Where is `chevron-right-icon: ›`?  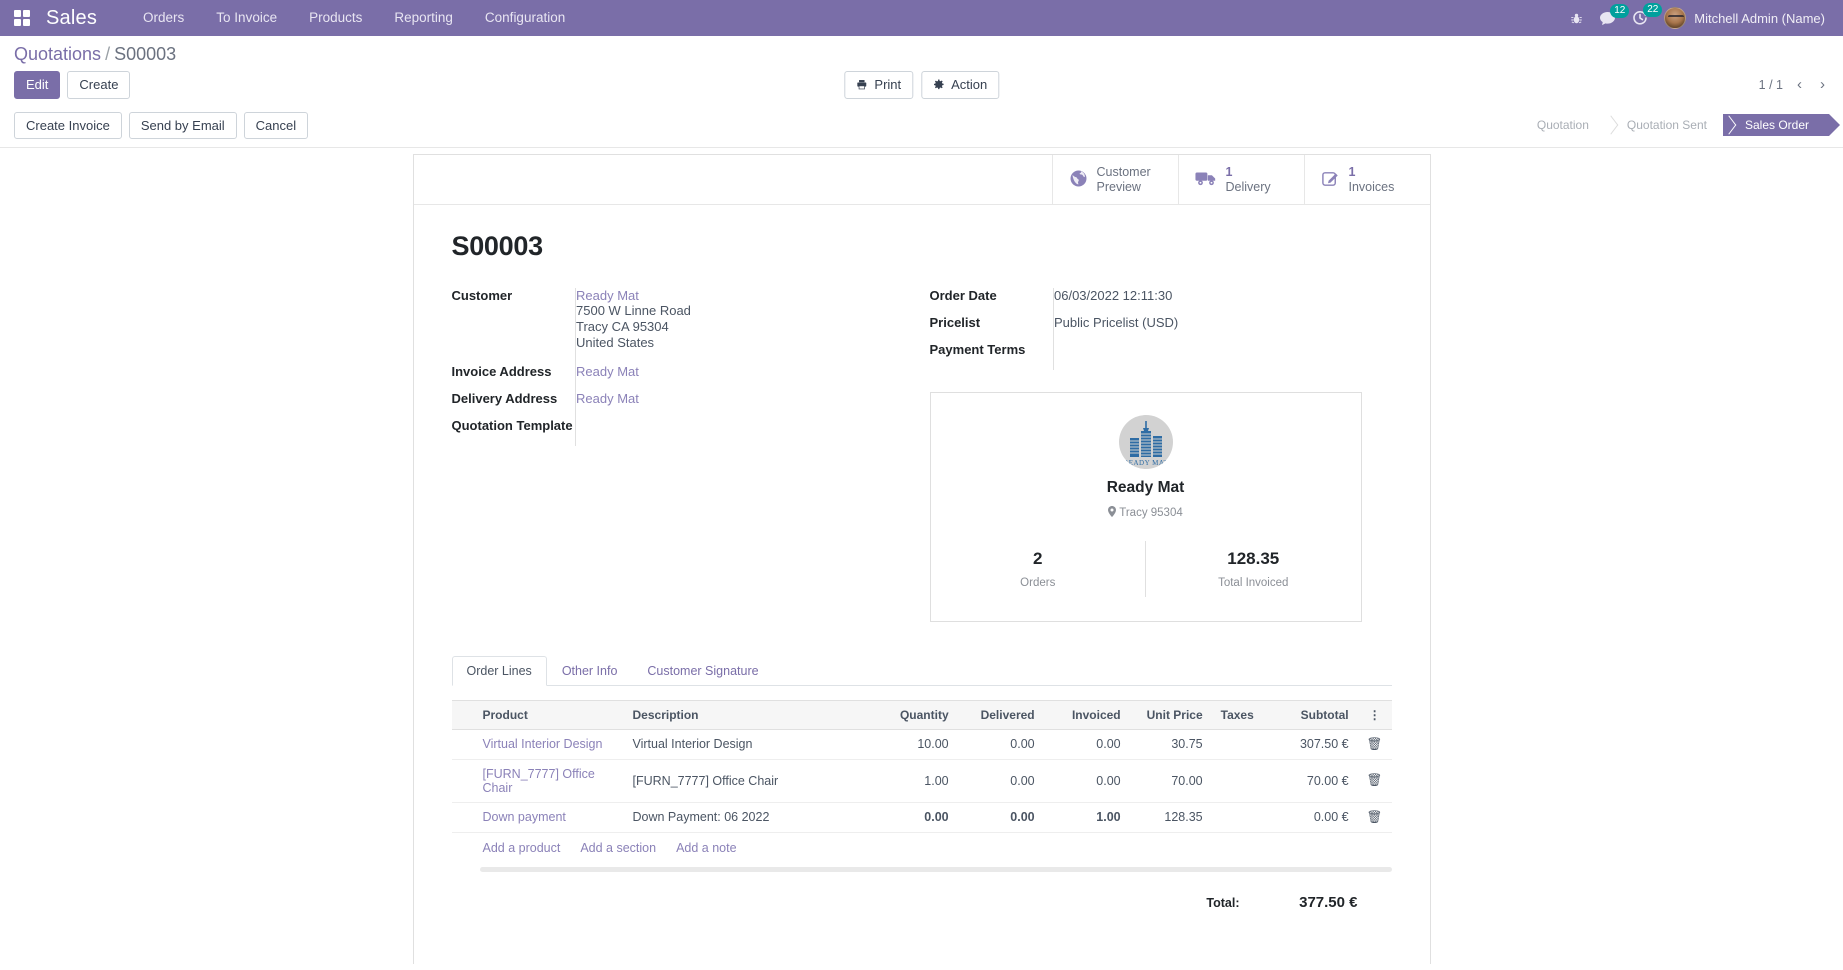 chevron-right-icon: › is located at coordinates (1822, 84).